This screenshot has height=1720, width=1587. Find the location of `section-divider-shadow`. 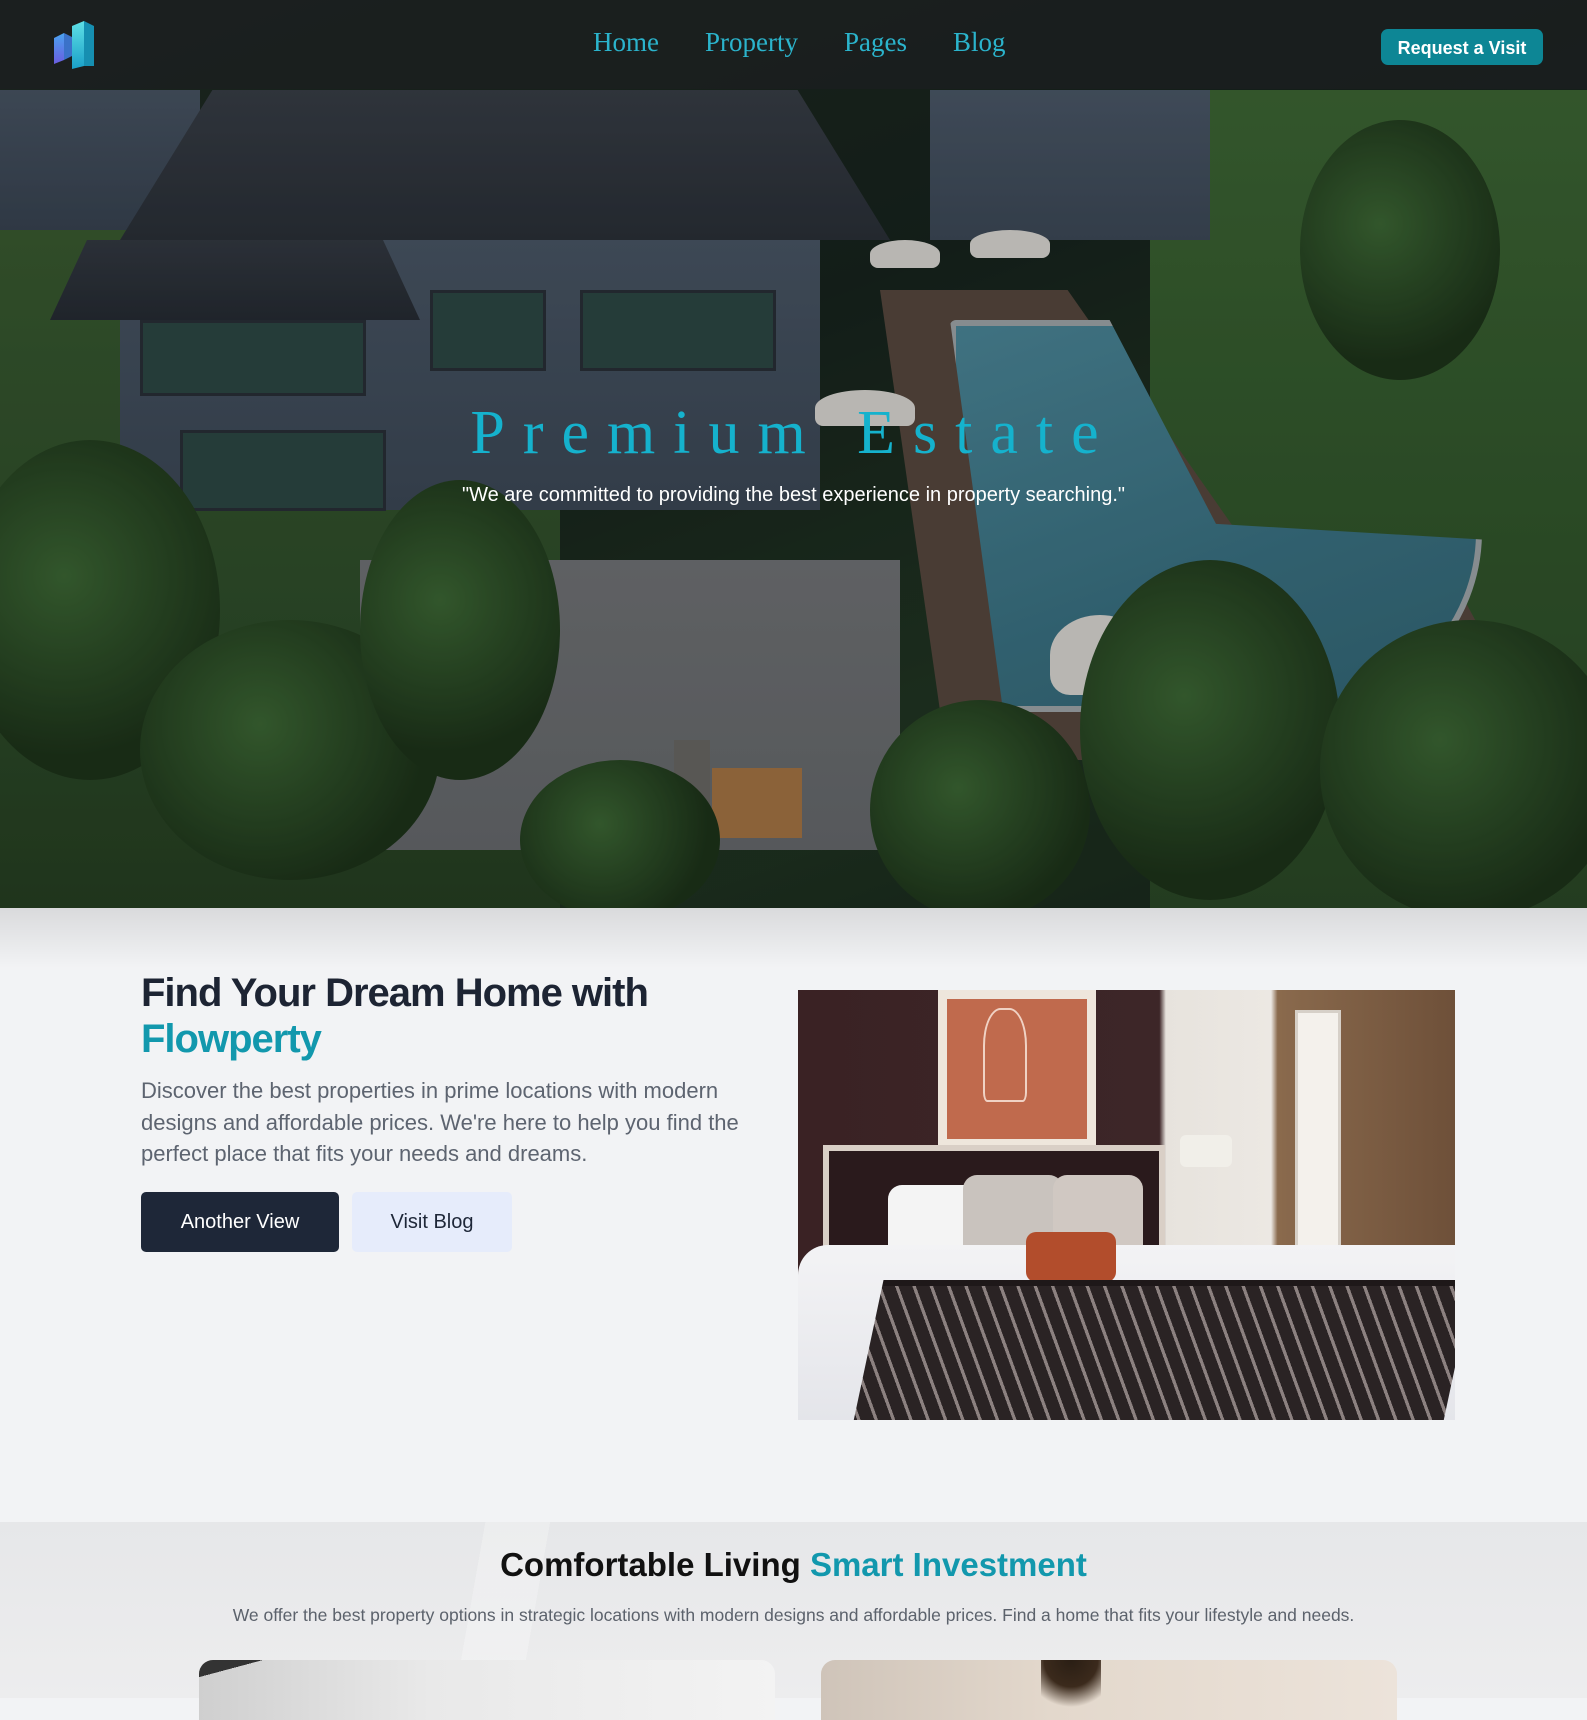

section-divider-shadow is located at coordinates (793, 938).